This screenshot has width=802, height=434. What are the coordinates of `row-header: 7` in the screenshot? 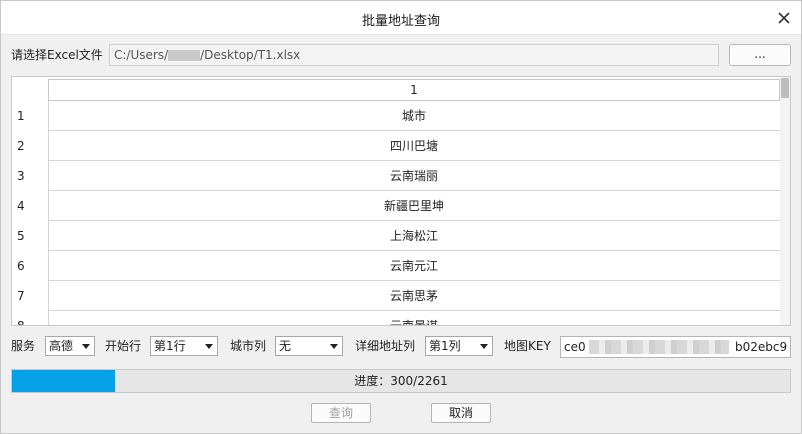 It's located at (31, 296).